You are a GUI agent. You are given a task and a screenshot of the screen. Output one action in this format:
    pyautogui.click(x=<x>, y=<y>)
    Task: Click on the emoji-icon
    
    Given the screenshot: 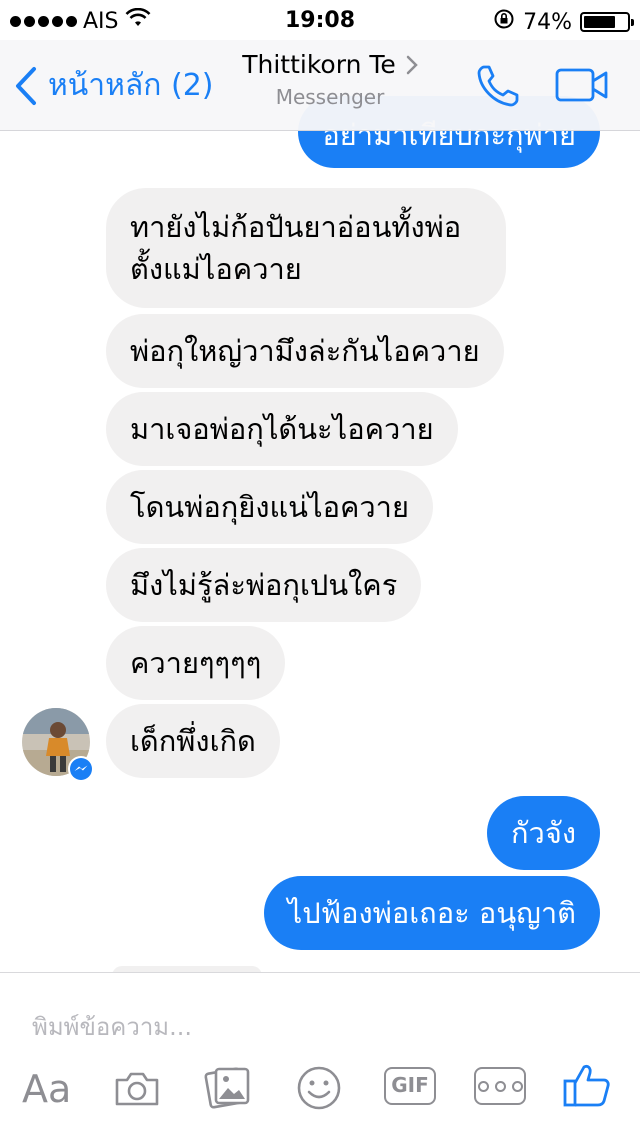 What is the action you would take?
    pyautogui.click(x=319, y=1090)
    